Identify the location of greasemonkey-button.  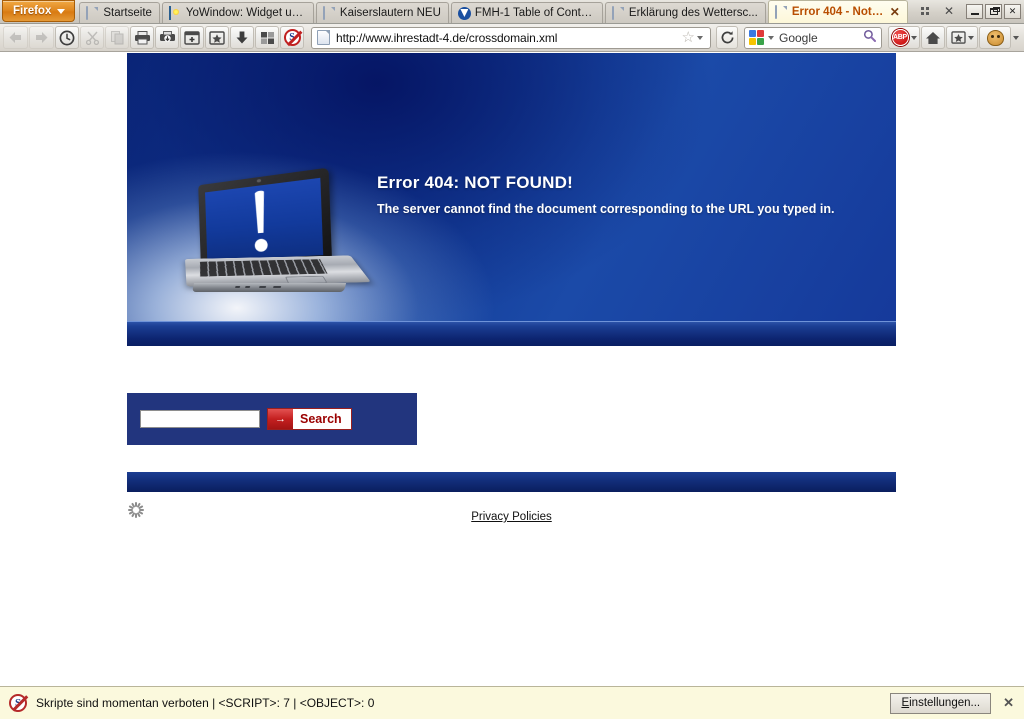
(995, 37).